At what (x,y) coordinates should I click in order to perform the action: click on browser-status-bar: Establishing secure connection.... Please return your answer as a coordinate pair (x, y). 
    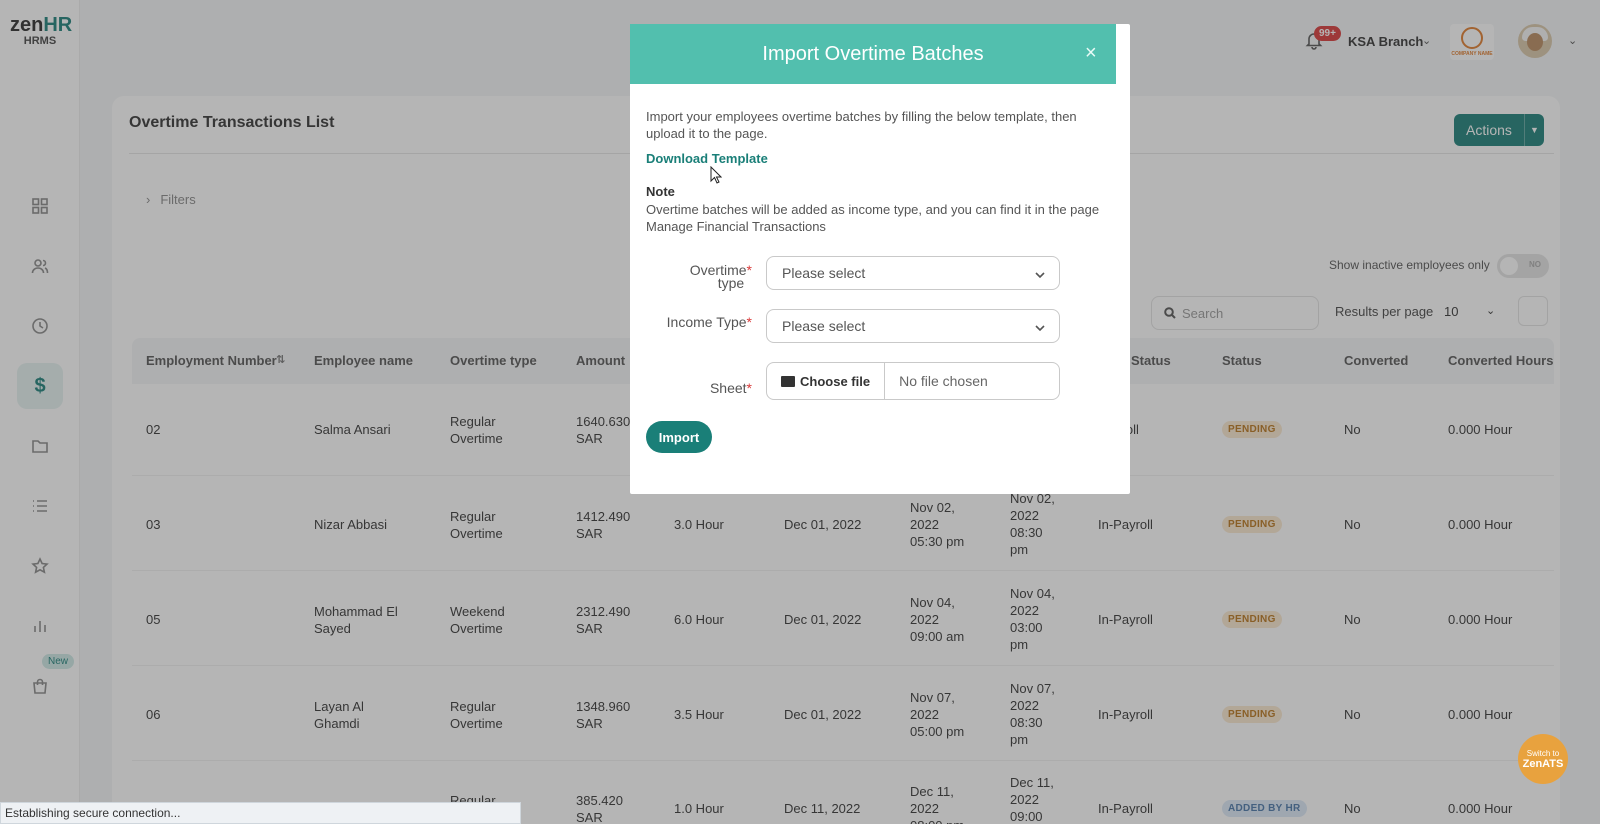
    Looking at the image, I should click on (260, 813).